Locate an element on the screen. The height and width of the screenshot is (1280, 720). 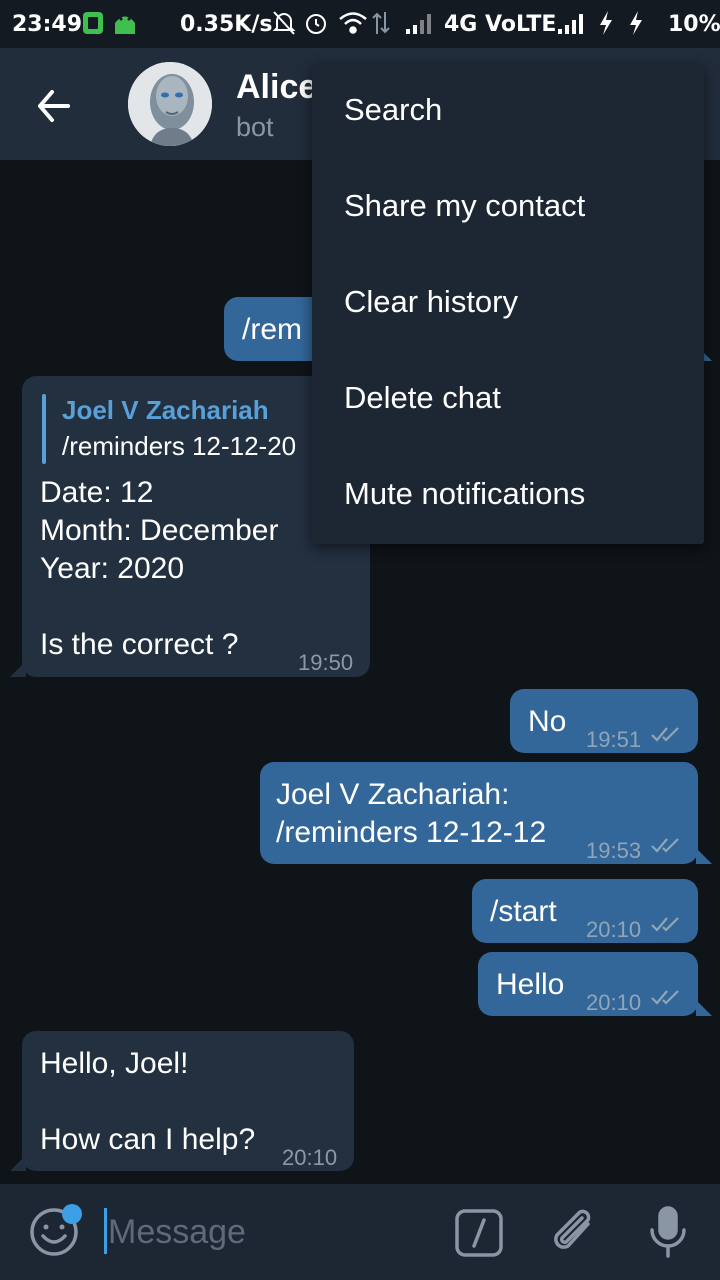
menu-item-delete-chat: Delete chat is located at coordinates (508, 400).